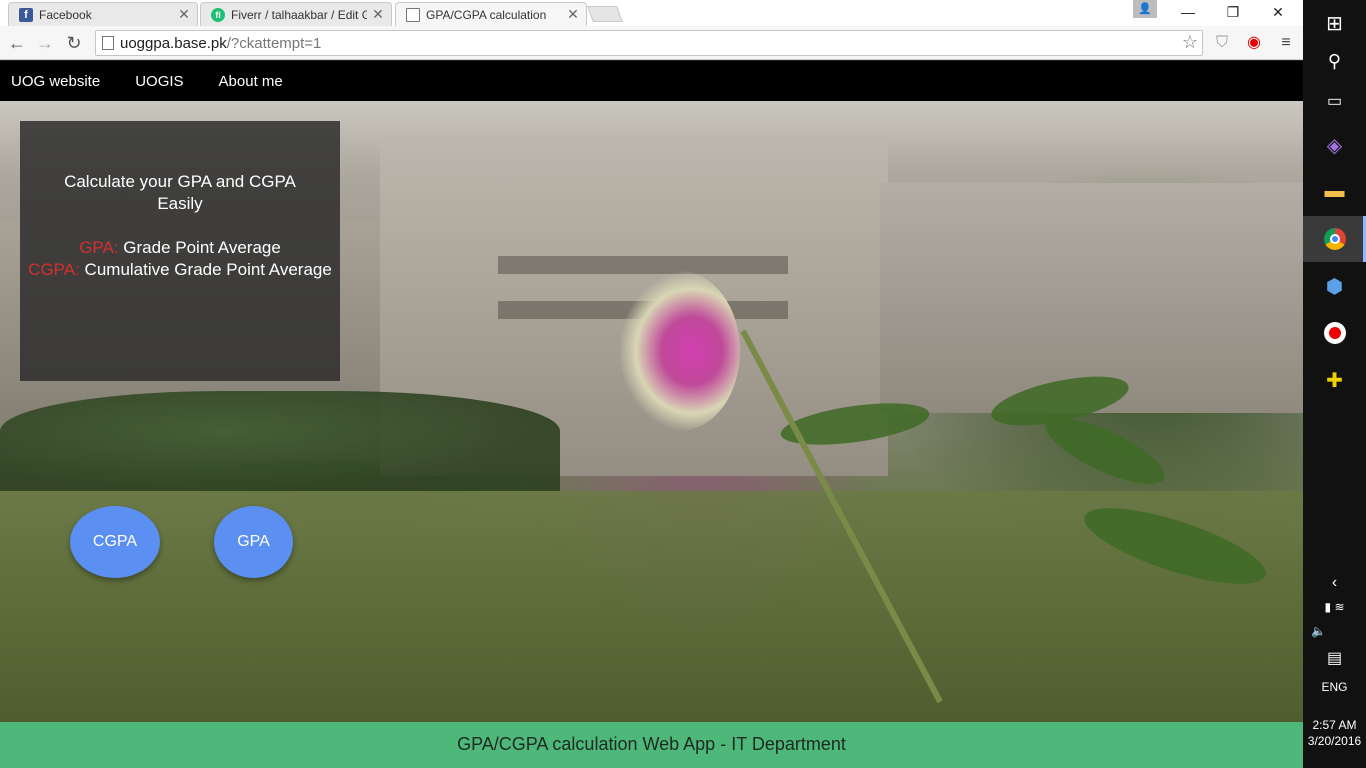 This screenshot has height=768, width=1366. I want to click on address-bar: uoggpa.base.pk/?ckattempt=1 ☆, so click(649, 43).